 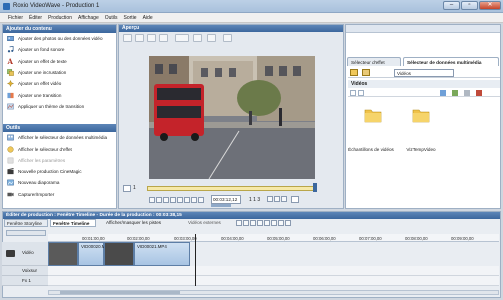 I want to click on clip-vid00020: VID00020.MP4, so click(x=94, y=254).